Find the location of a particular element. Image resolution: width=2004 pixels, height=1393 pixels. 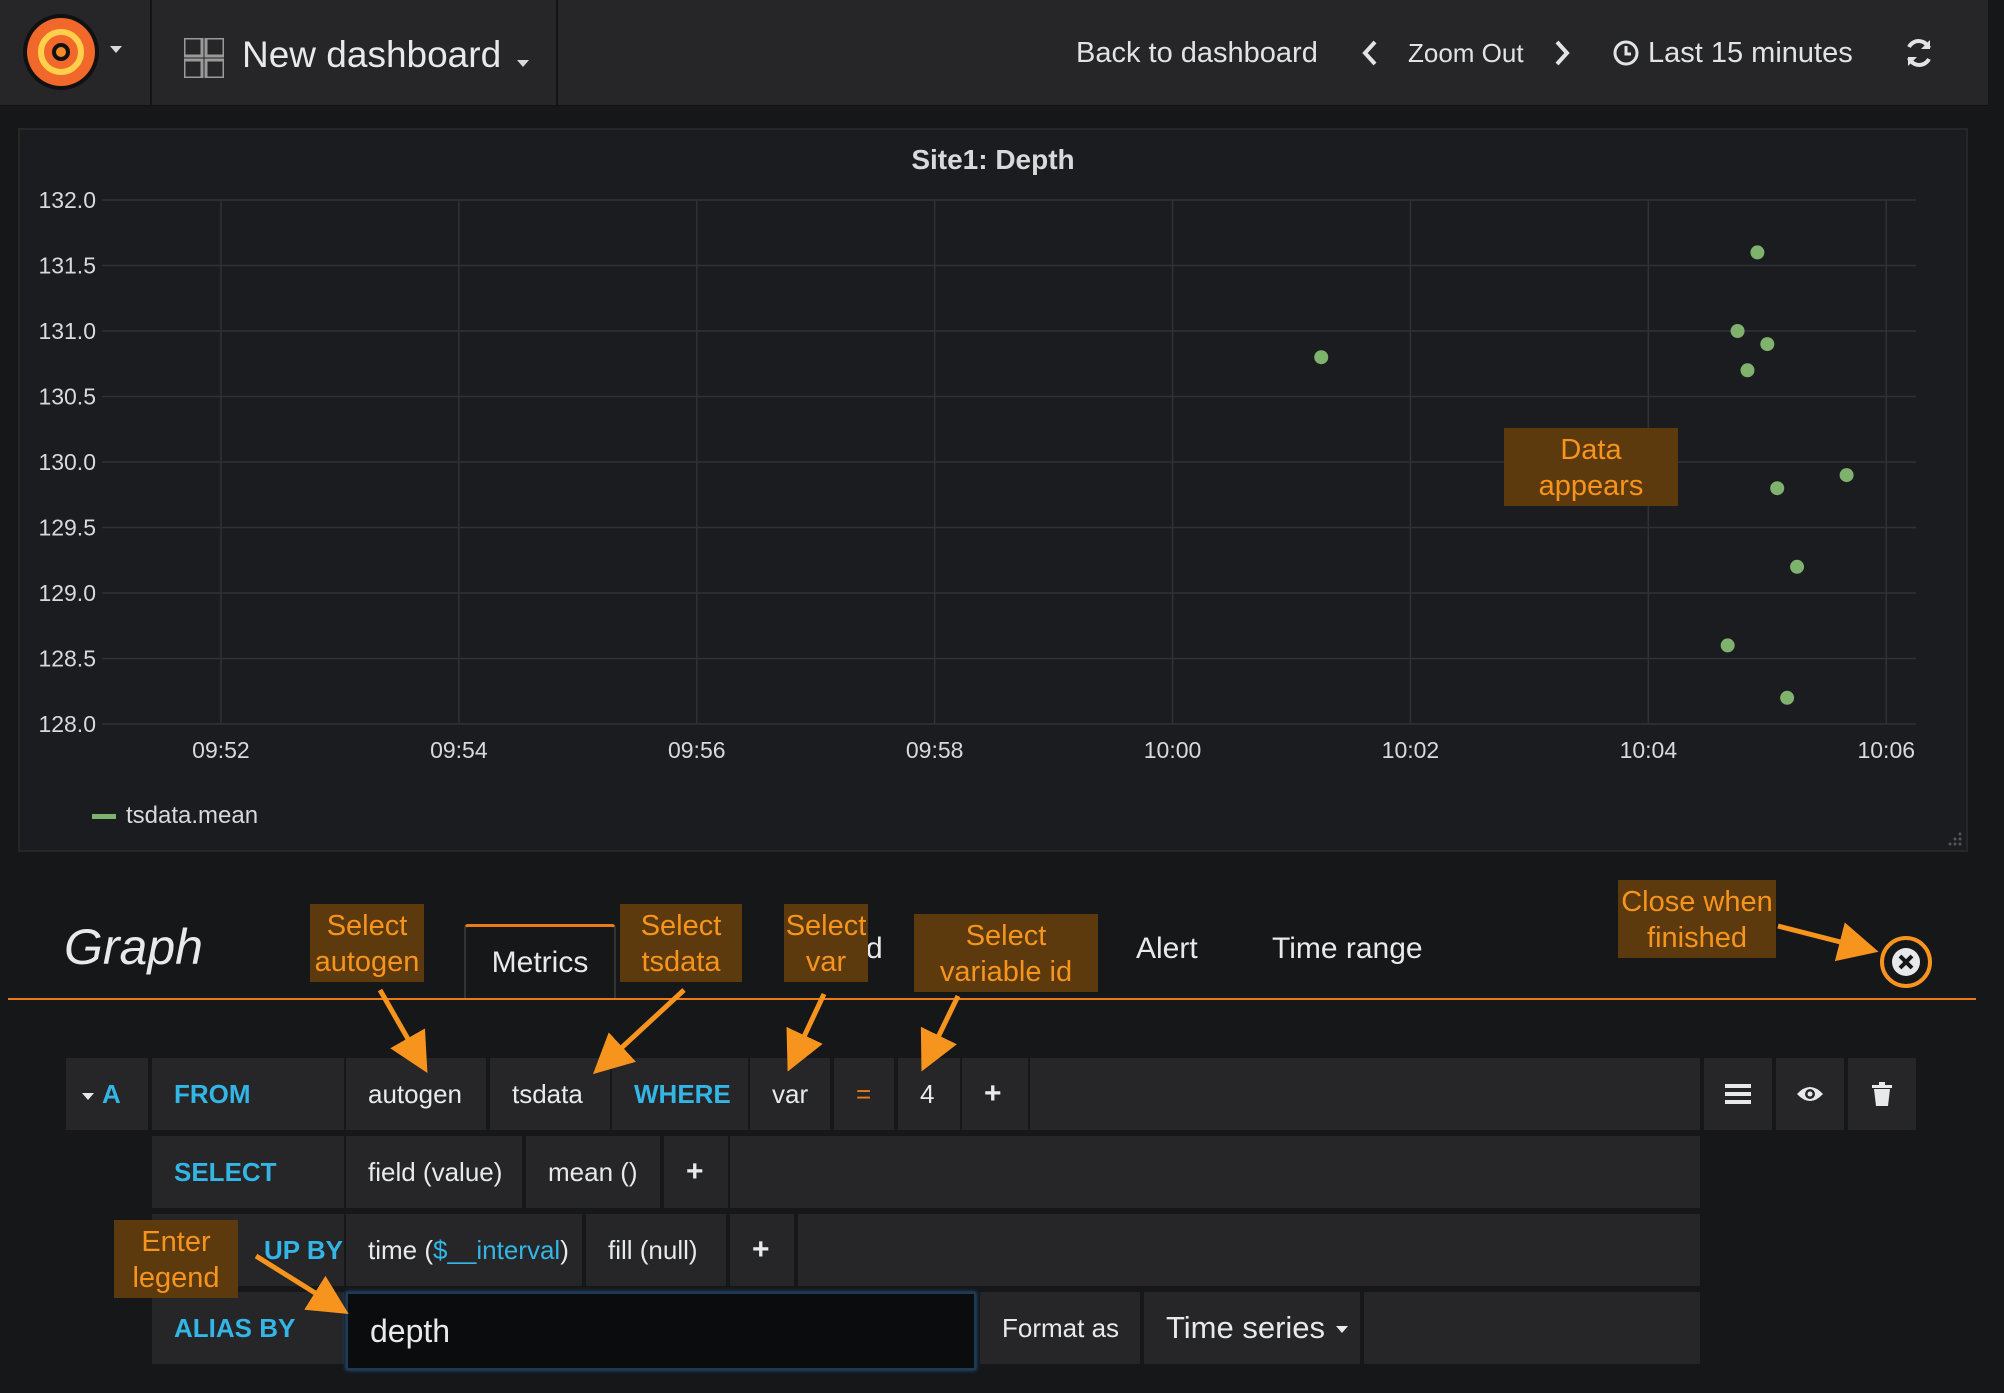

tab-metrics: Metrics is located at coordinates (540, 962).